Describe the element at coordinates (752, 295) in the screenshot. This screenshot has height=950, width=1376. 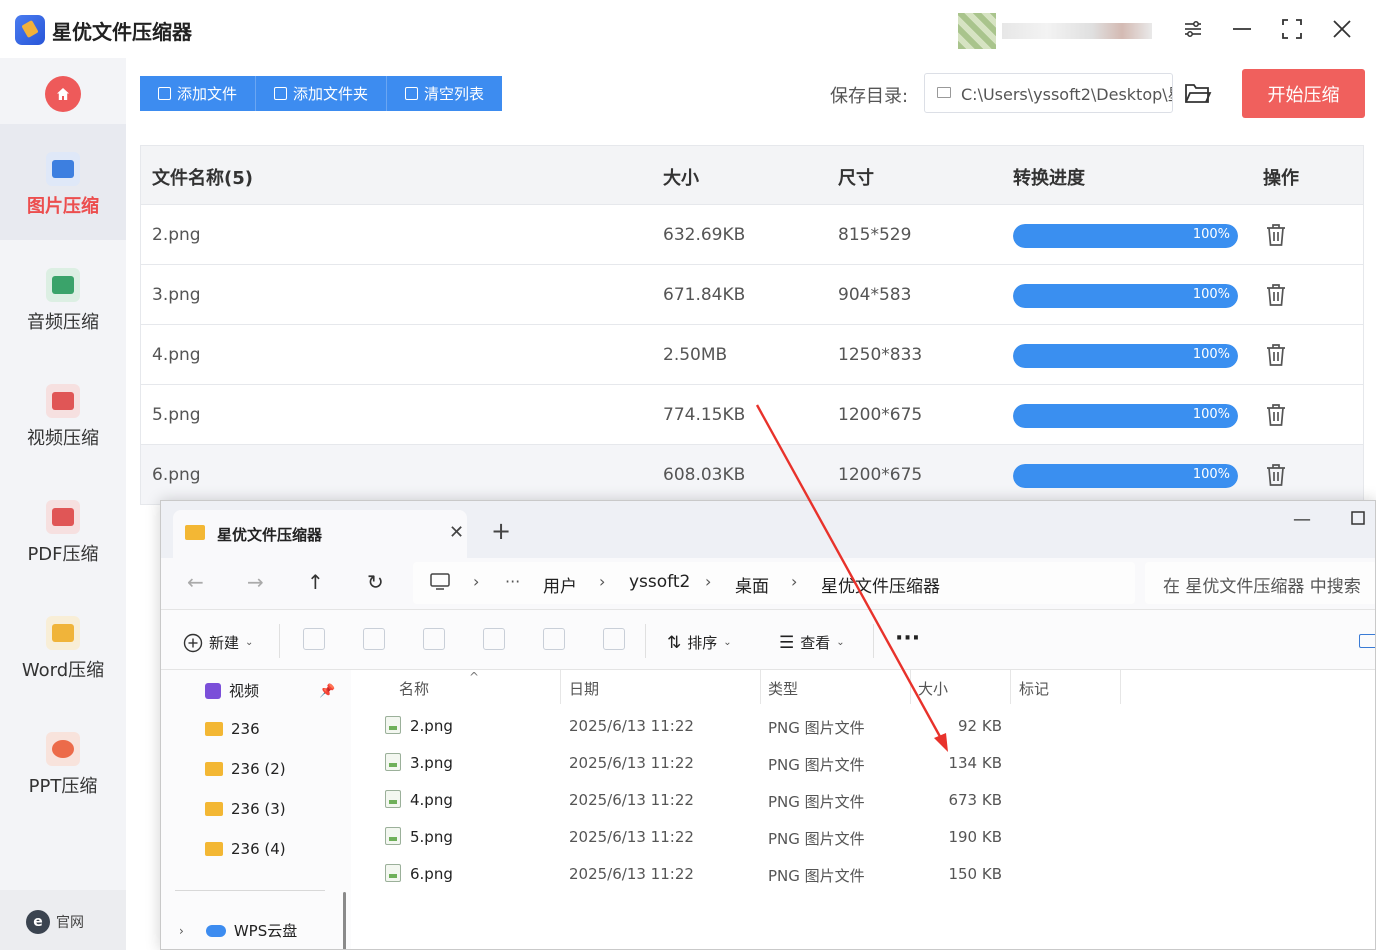
I see `table-row: 3.png 671.84KB 904*583 100%` at that location.